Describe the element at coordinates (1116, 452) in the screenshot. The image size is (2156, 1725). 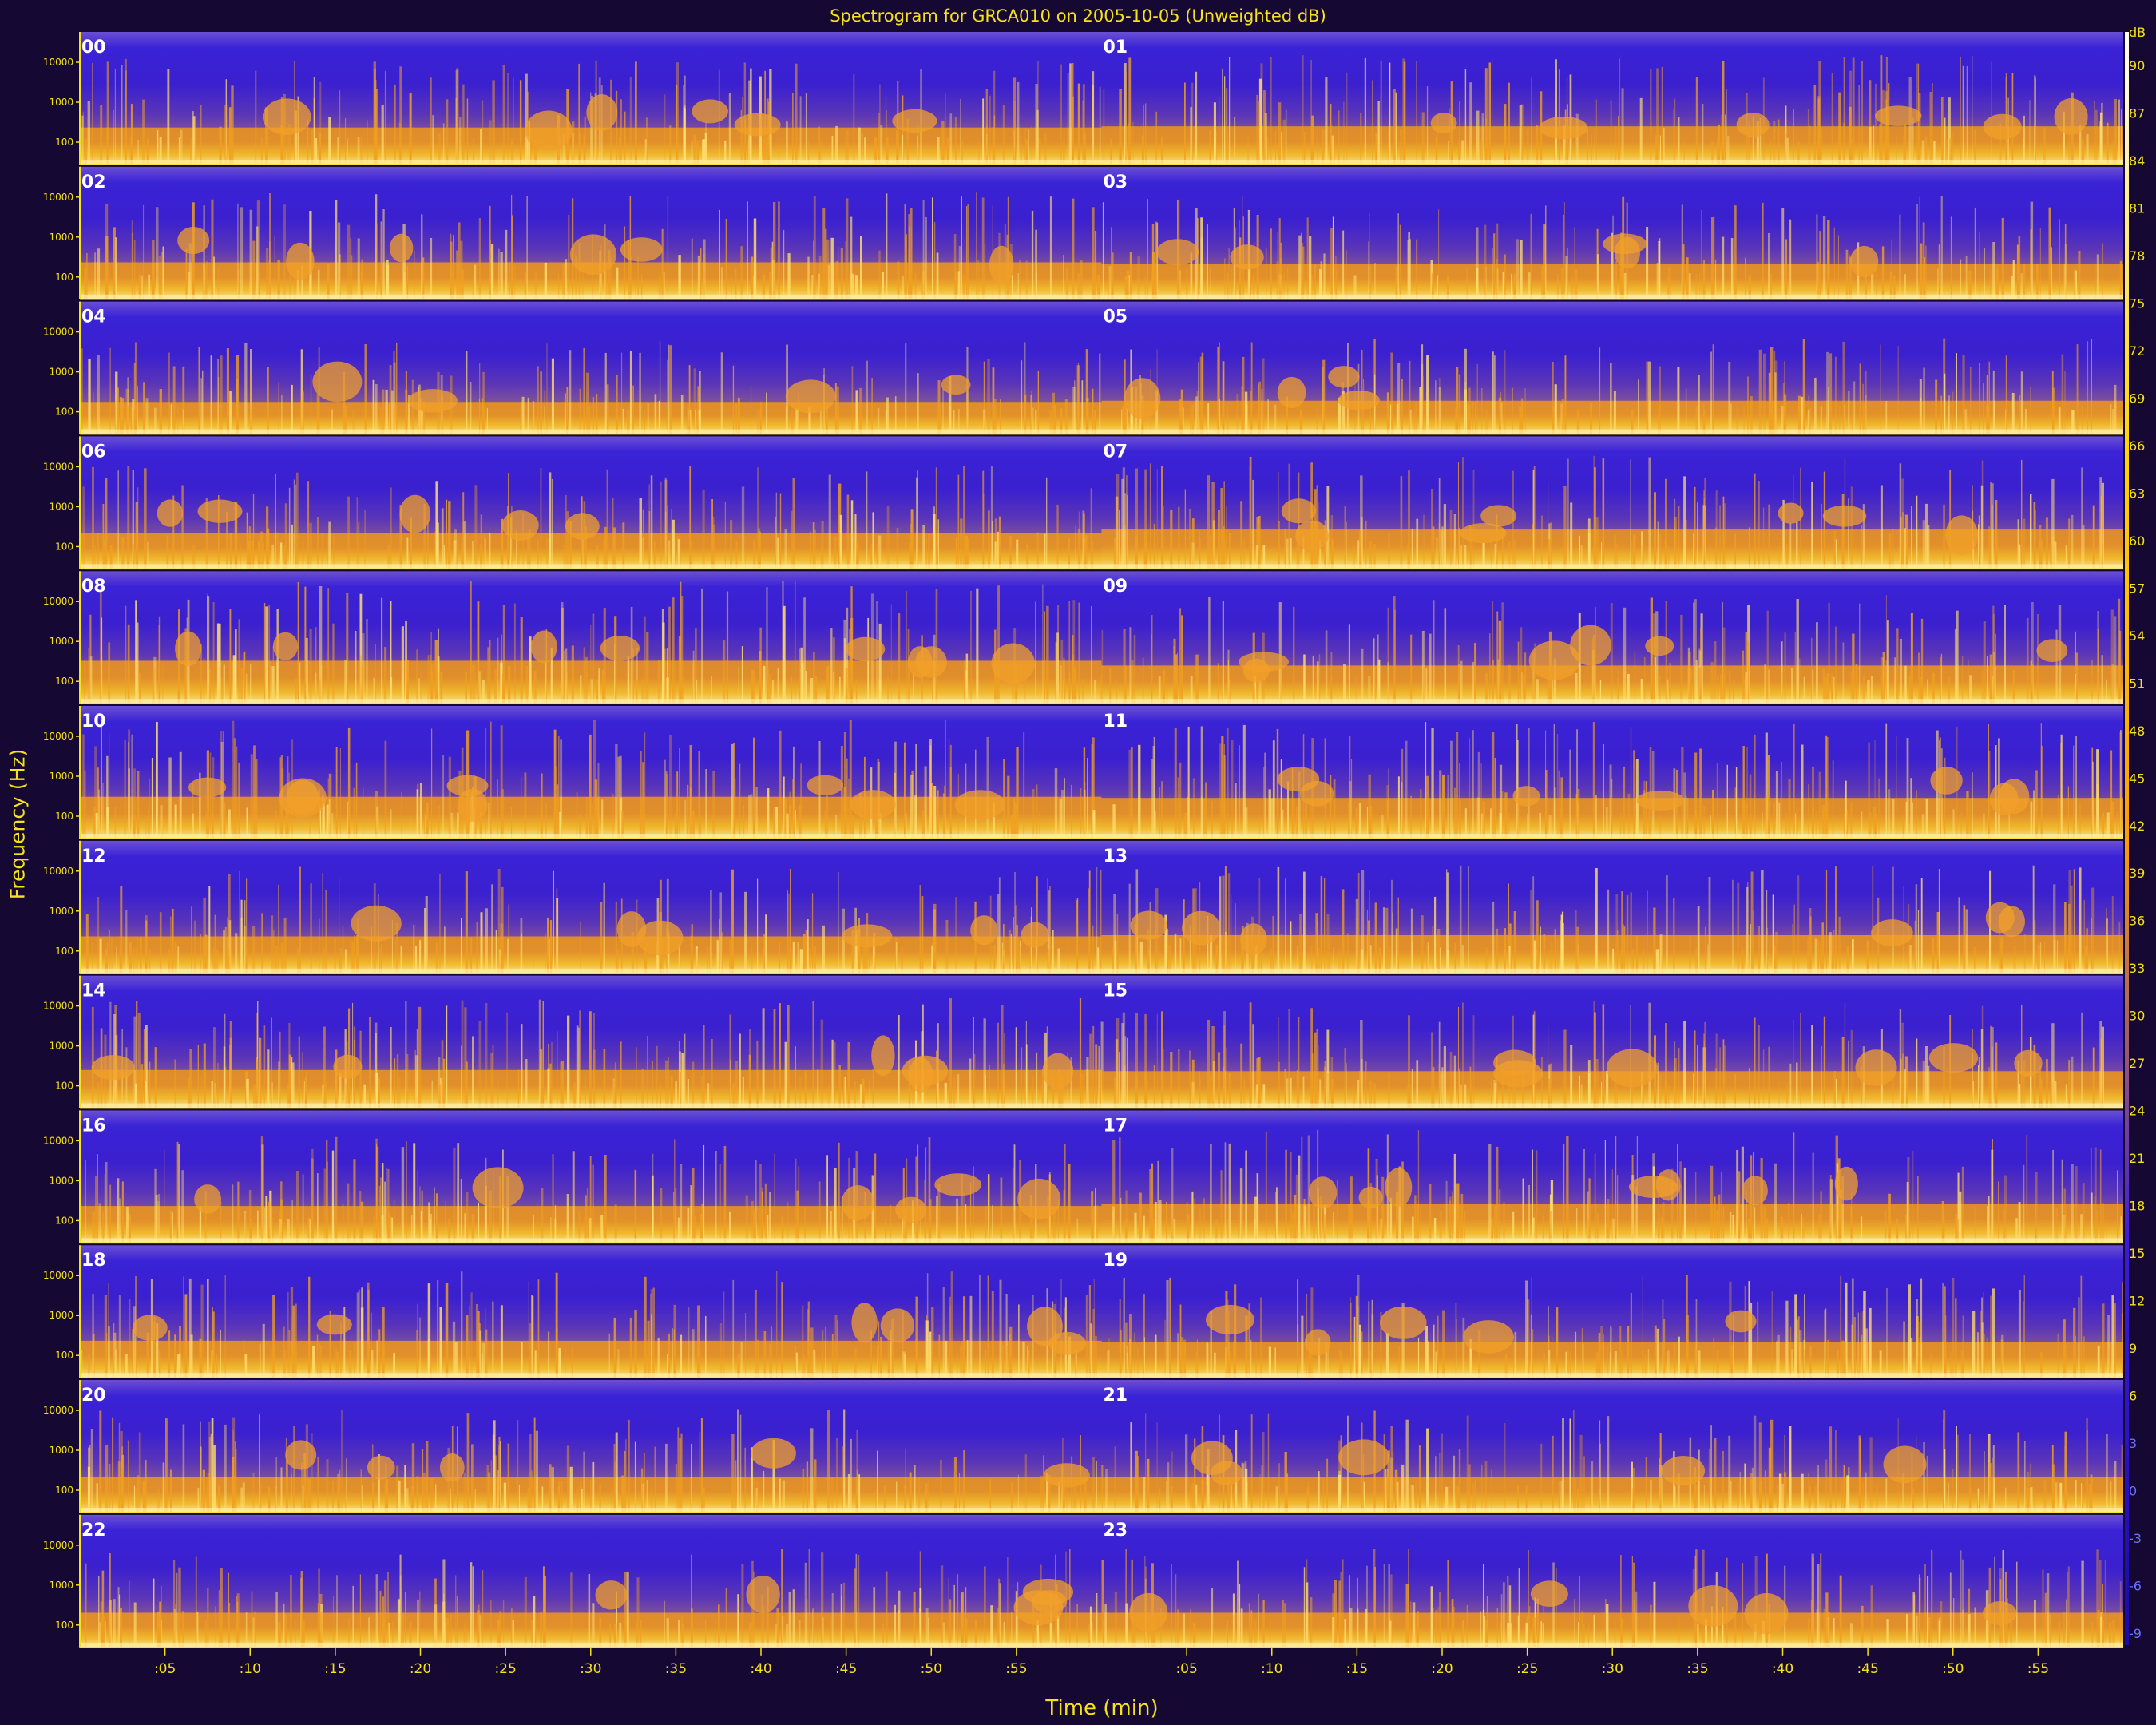
I see `hour-label: 07` at that location.